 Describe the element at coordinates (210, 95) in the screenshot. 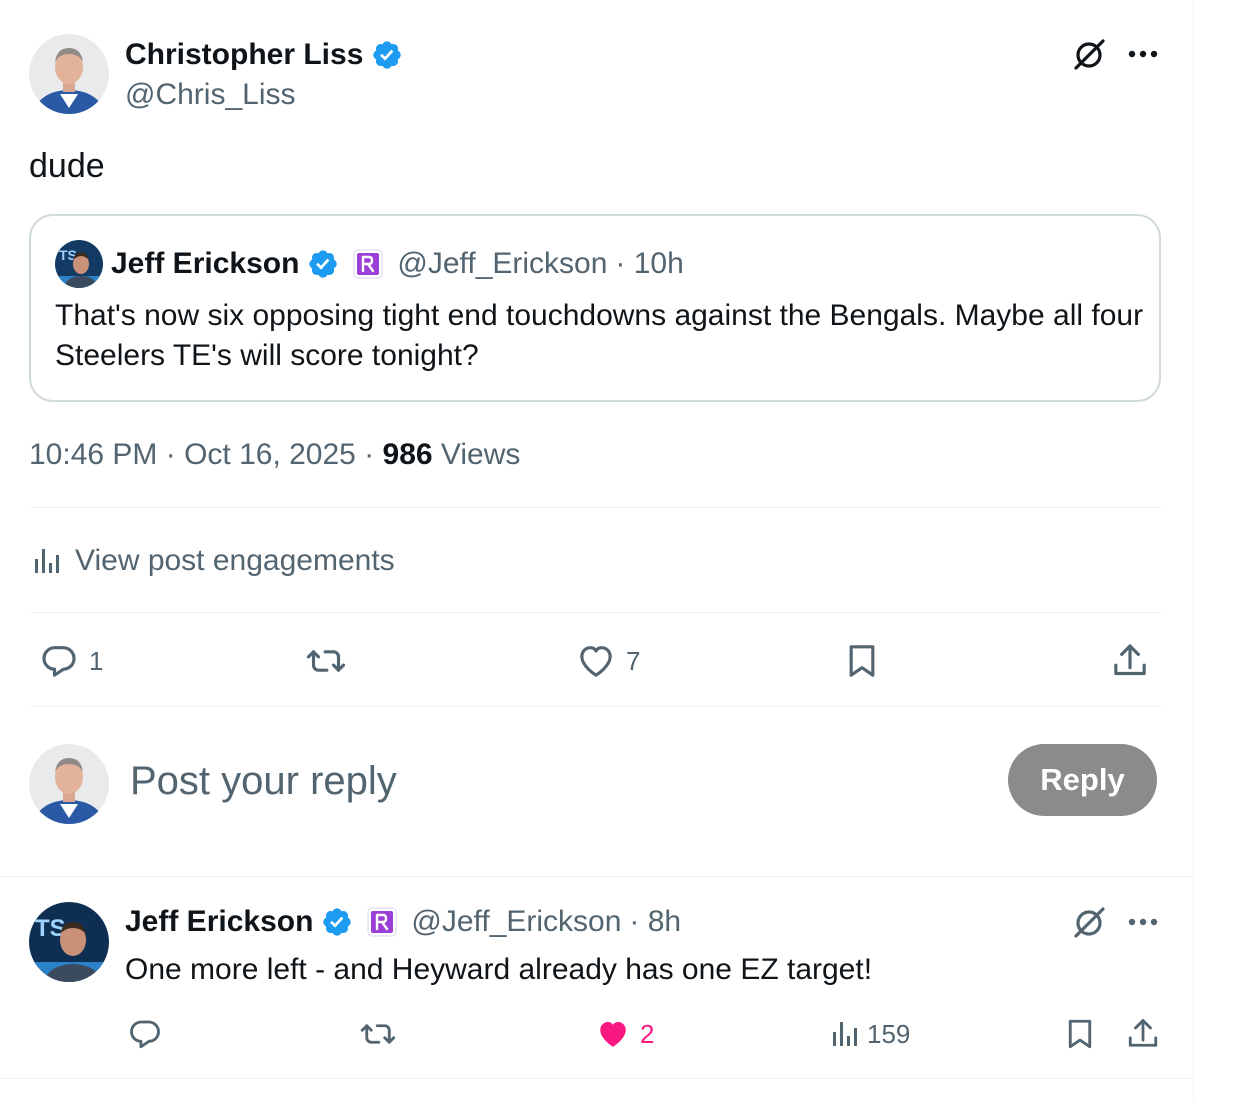

I see `author-handle: @Chris_Liss` at that location.